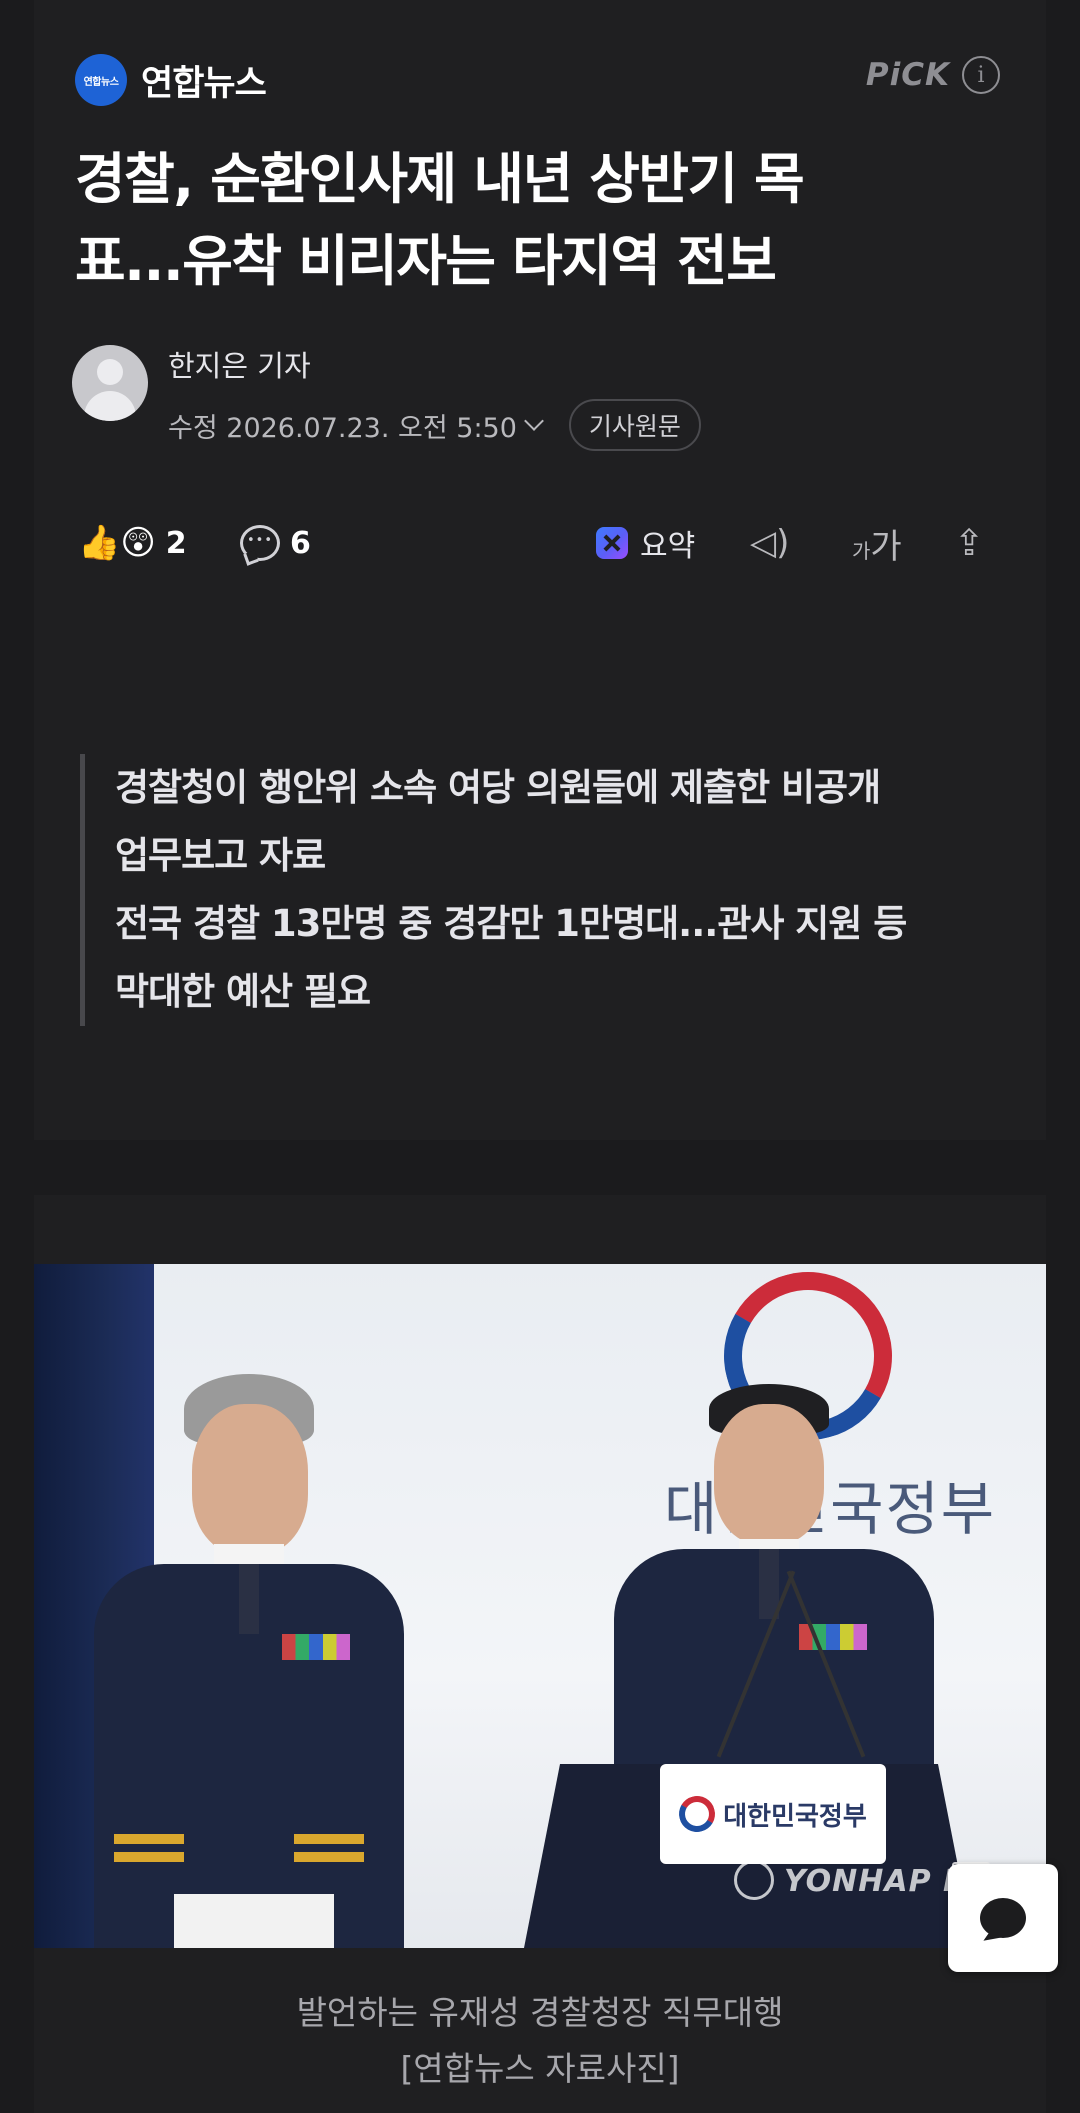 This screenshot has height=2113, width=1080. Describe the element at coordinates (254, 1661) in the screenshot. I see `officer-left` at that location.